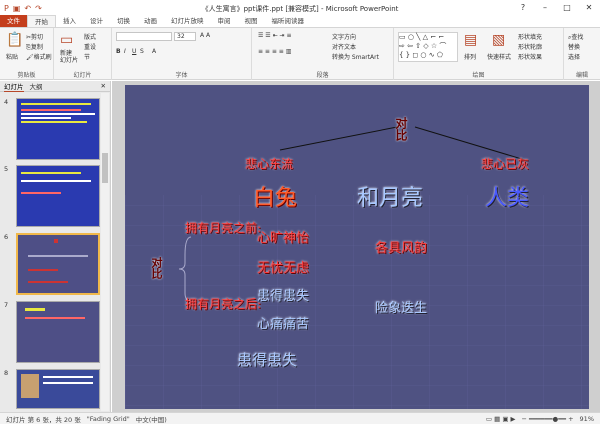  Describe the element at coordinates (14, 86) in the screenshot. I see `tab-slides: 幻灯片` at that location.